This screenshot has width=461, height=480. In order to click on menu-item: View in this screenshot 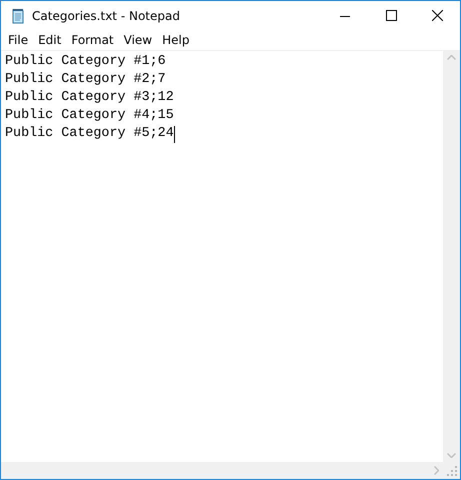, I will do `click(138, 40)`.